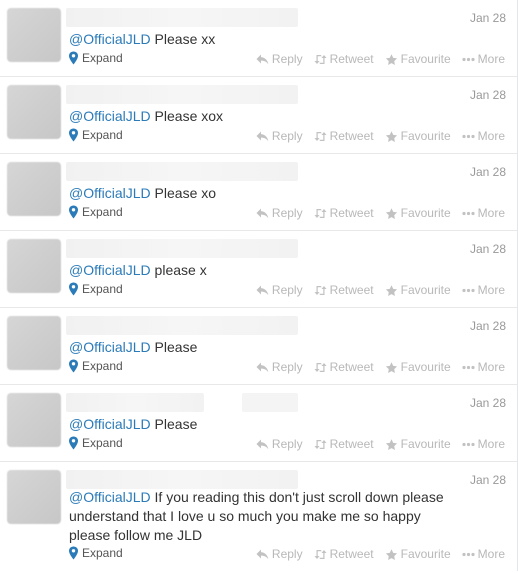  I want to click on tweet-body: Please xox, so click(187, 116).